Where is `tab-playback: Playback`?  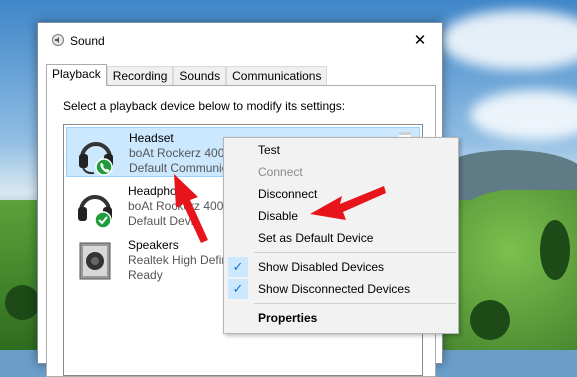 tab-playback: Playback is located at coordinates (76, 75).